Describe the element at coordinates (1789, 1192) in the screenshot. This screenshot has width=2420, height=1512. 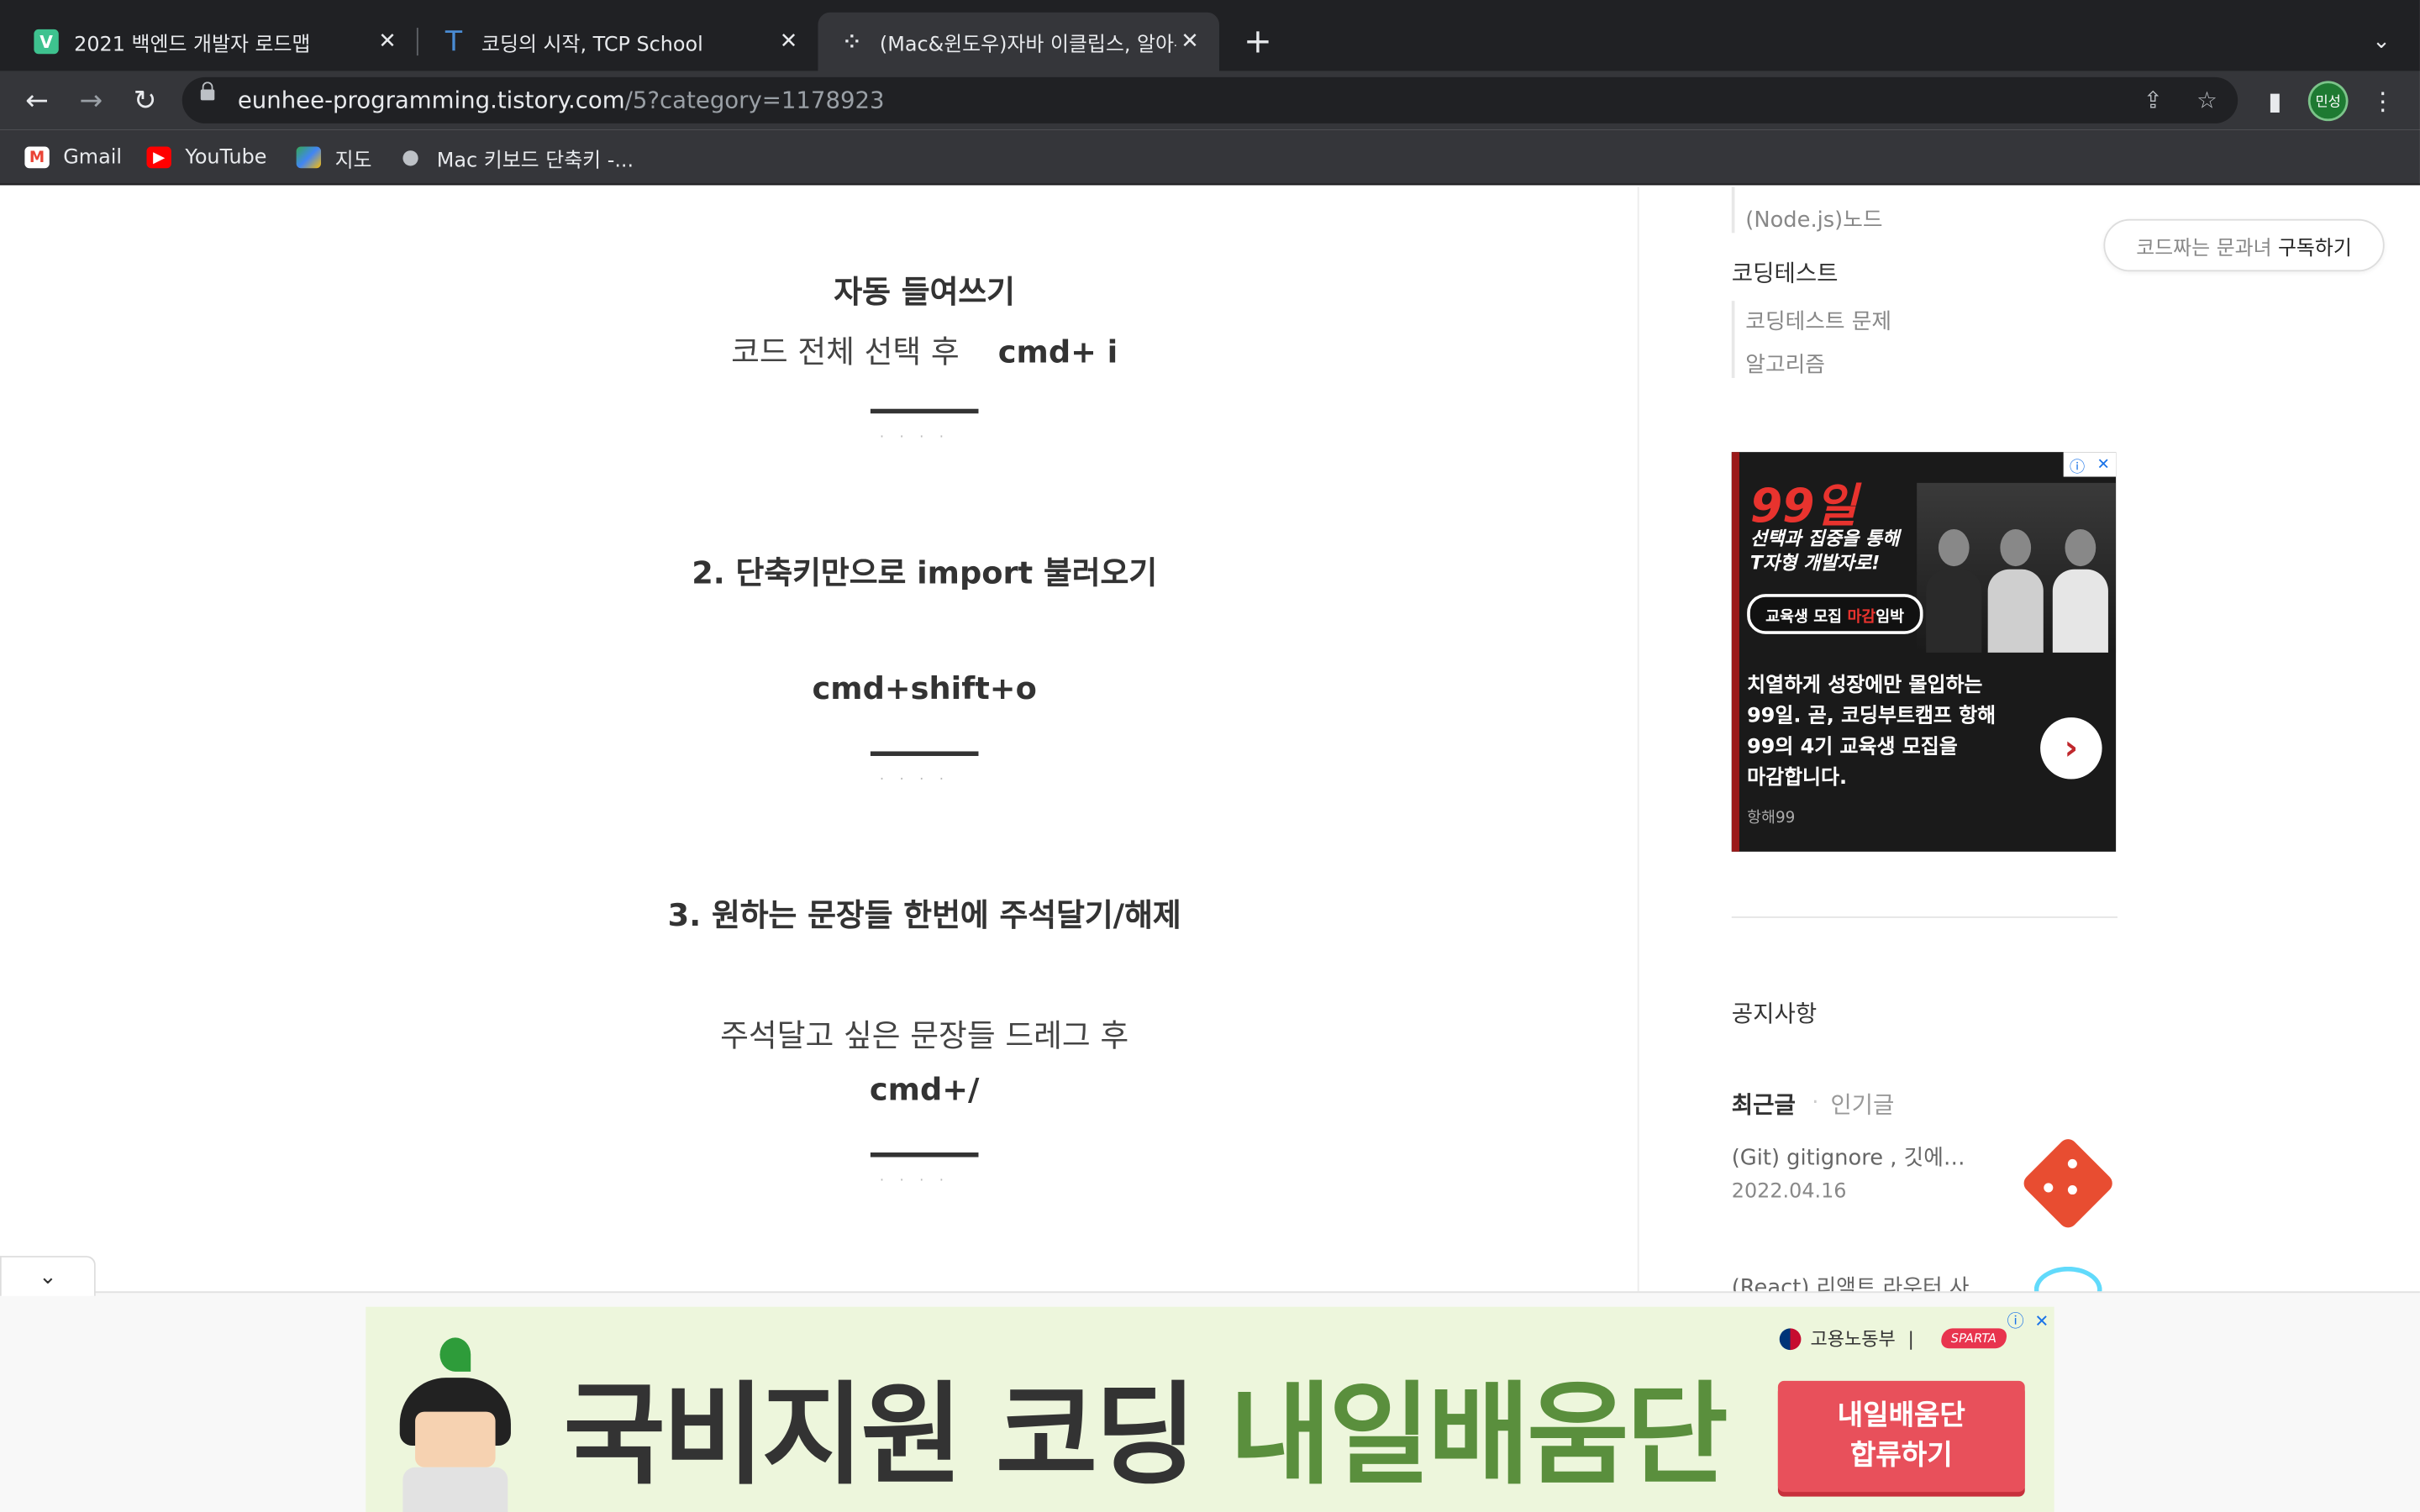
I see `recent-post-date: 2022.04.16` at that location.